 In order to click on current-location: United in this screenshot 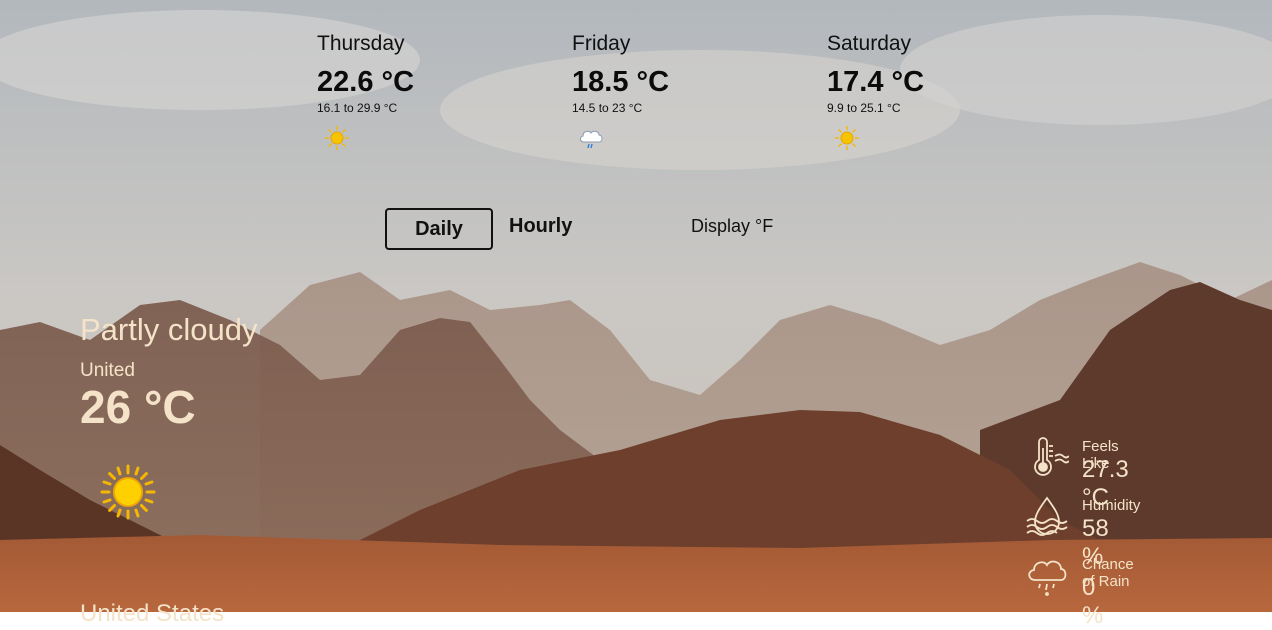, I will do `click(107, 370)`.